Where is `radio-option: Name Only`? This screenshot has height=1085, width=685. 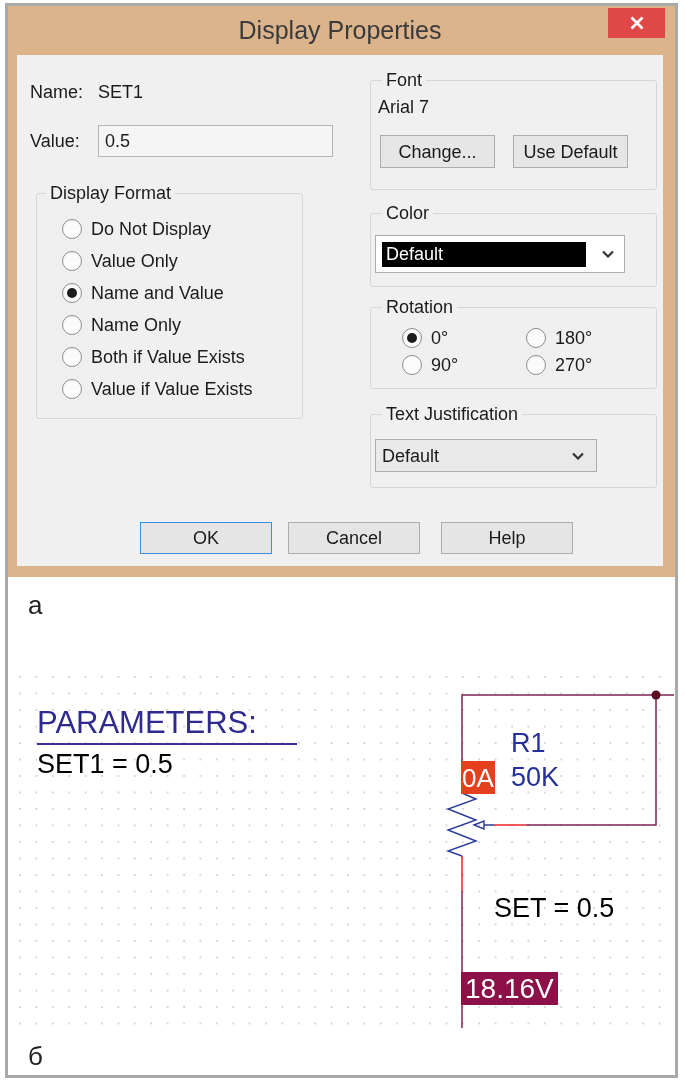 radio-option: Name Only is located at coordinates (122, 325).